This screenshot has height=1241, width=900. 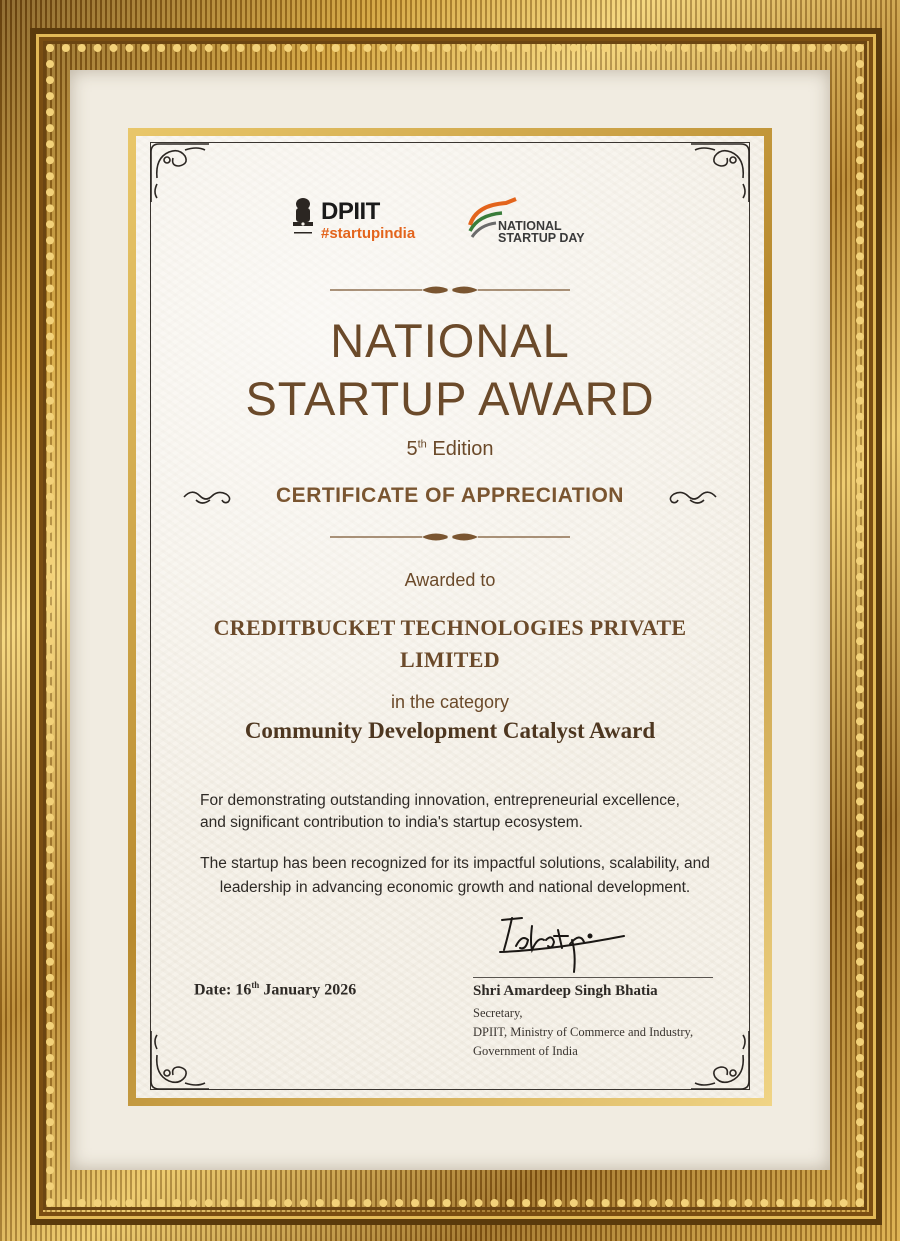 I want to click on edition-label: 5th Edition, so click(x=450, y=449).